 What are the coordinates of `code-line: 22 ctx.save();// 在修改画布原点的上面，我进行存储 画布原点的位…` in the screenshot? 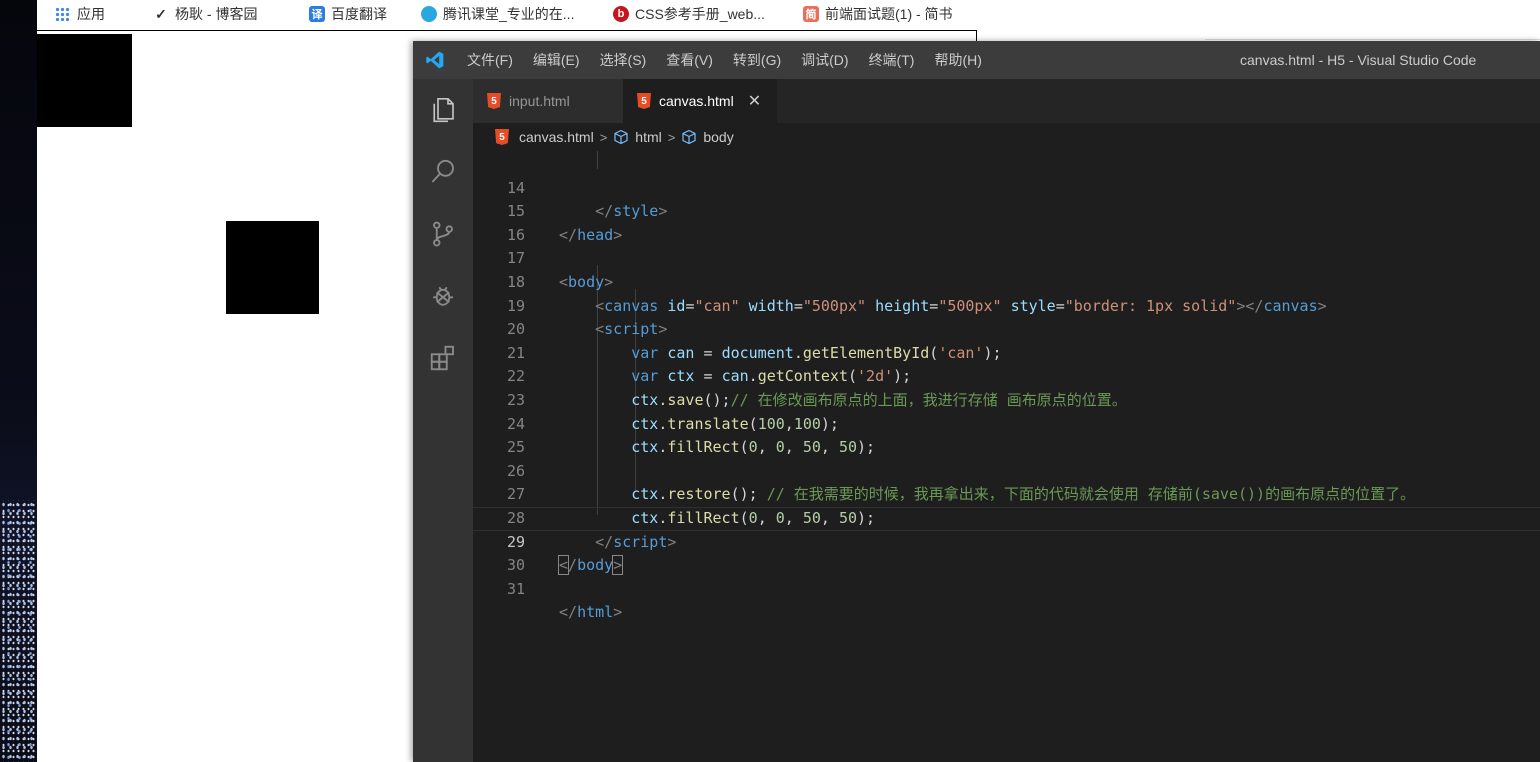 It's located at (816, 388).